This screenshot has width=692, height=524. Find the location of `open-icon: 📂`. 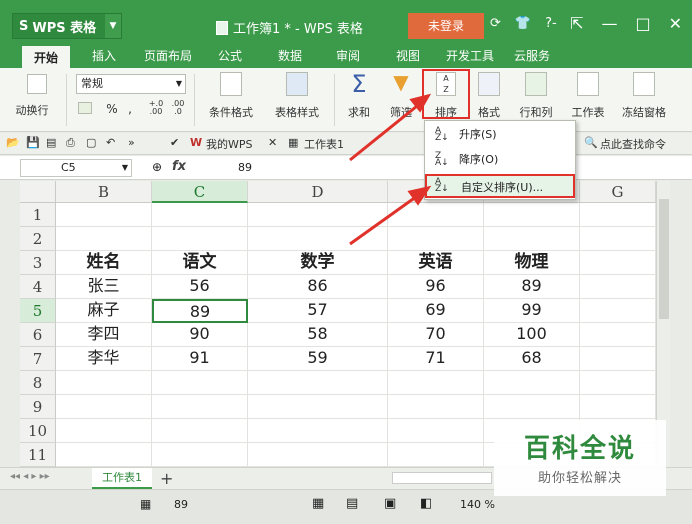

open-icon: 📂 is located at coordinates (13, 142).